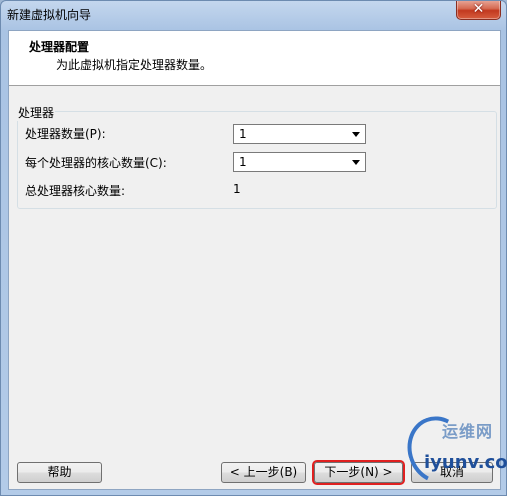 The height and width of the screenshot is (496, 507). Describe the element at coordinates (237, 189) in the screenshot. I see `total-cores-value: 1` at that location.